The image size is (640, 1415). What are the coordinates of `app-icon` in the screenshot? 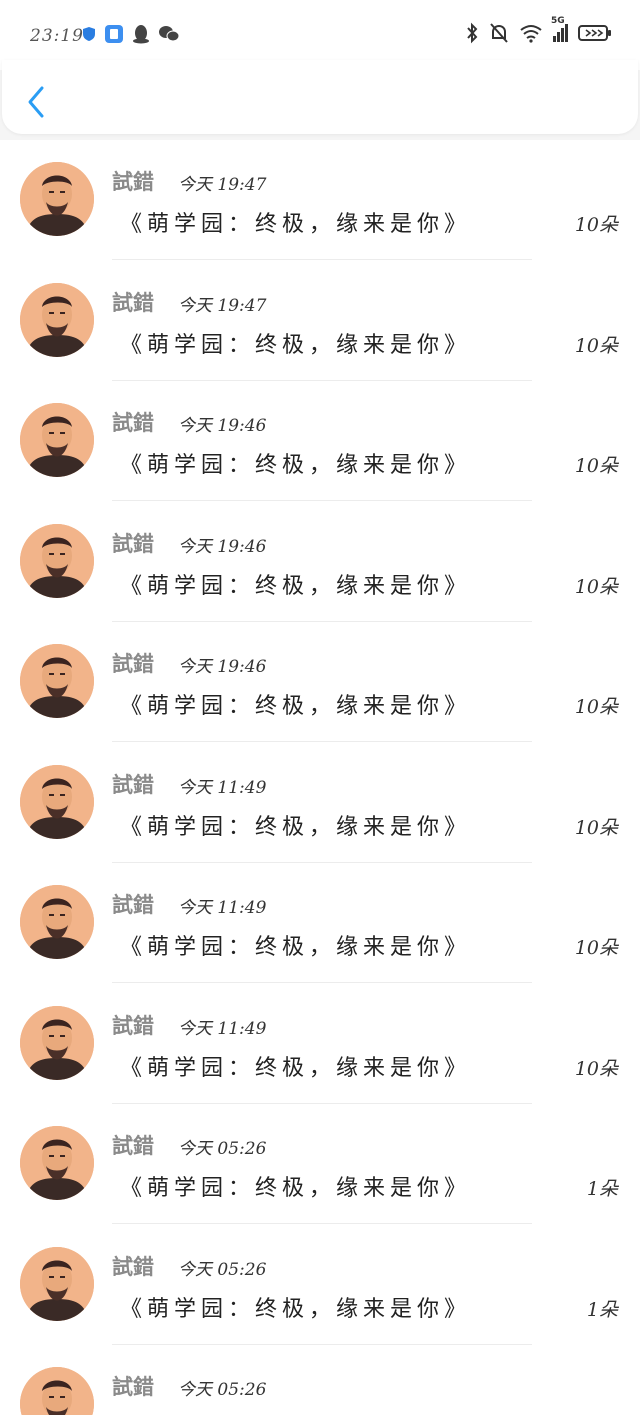 It's located at (114, 34).